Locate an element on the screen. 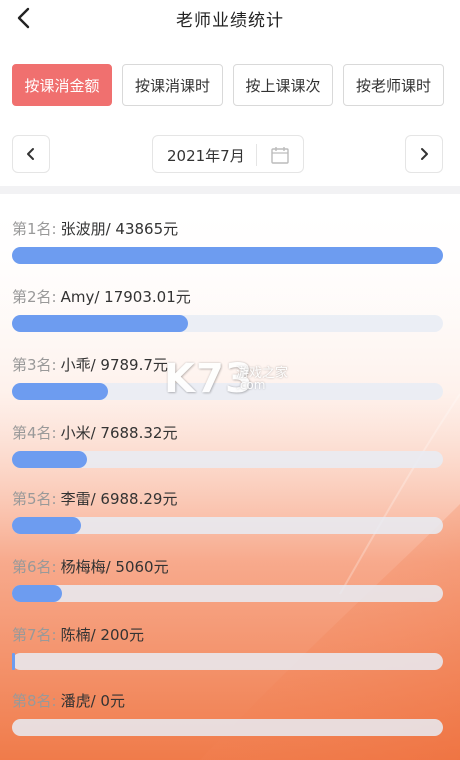  filter-tabs: 按课消金额 按课消课时 按上课课次 按老师课时 is located at coordinates (231, 85).